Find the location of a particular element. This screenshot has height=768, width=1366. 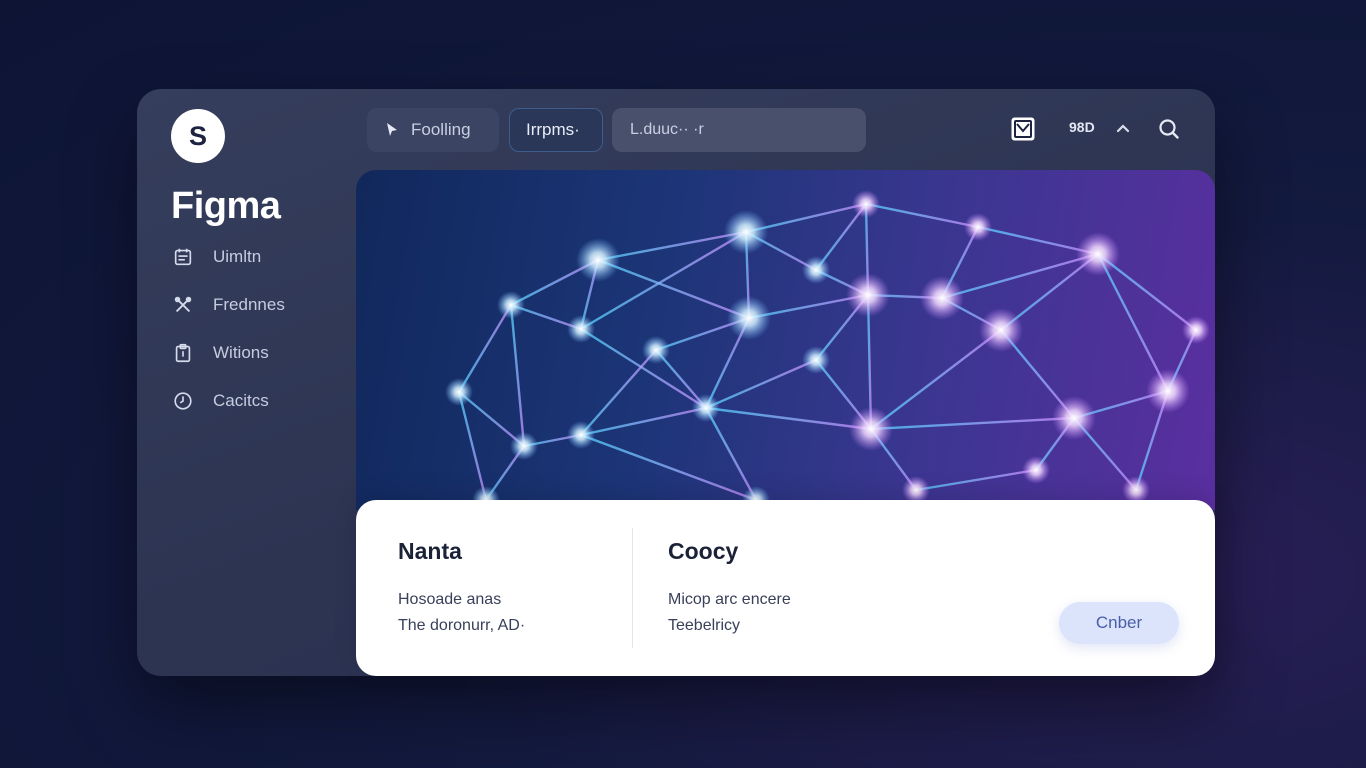

sidebar-item-cacitcs: Cacitcs is located at coordinates (228, 401).